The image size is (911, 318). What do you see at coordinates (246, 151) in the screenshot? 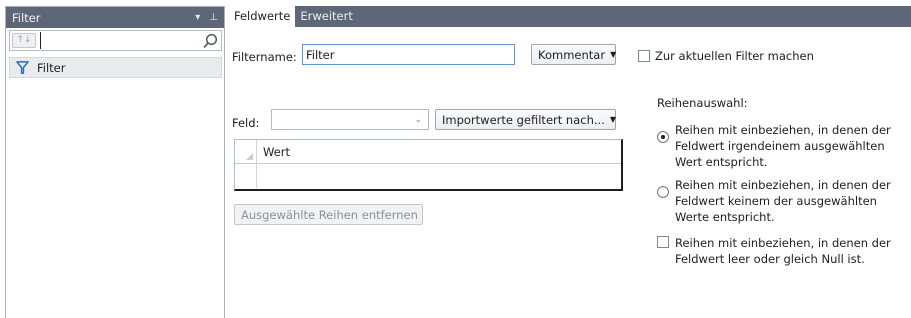
I see `select-all-corner` at bounding box center [246, 151].